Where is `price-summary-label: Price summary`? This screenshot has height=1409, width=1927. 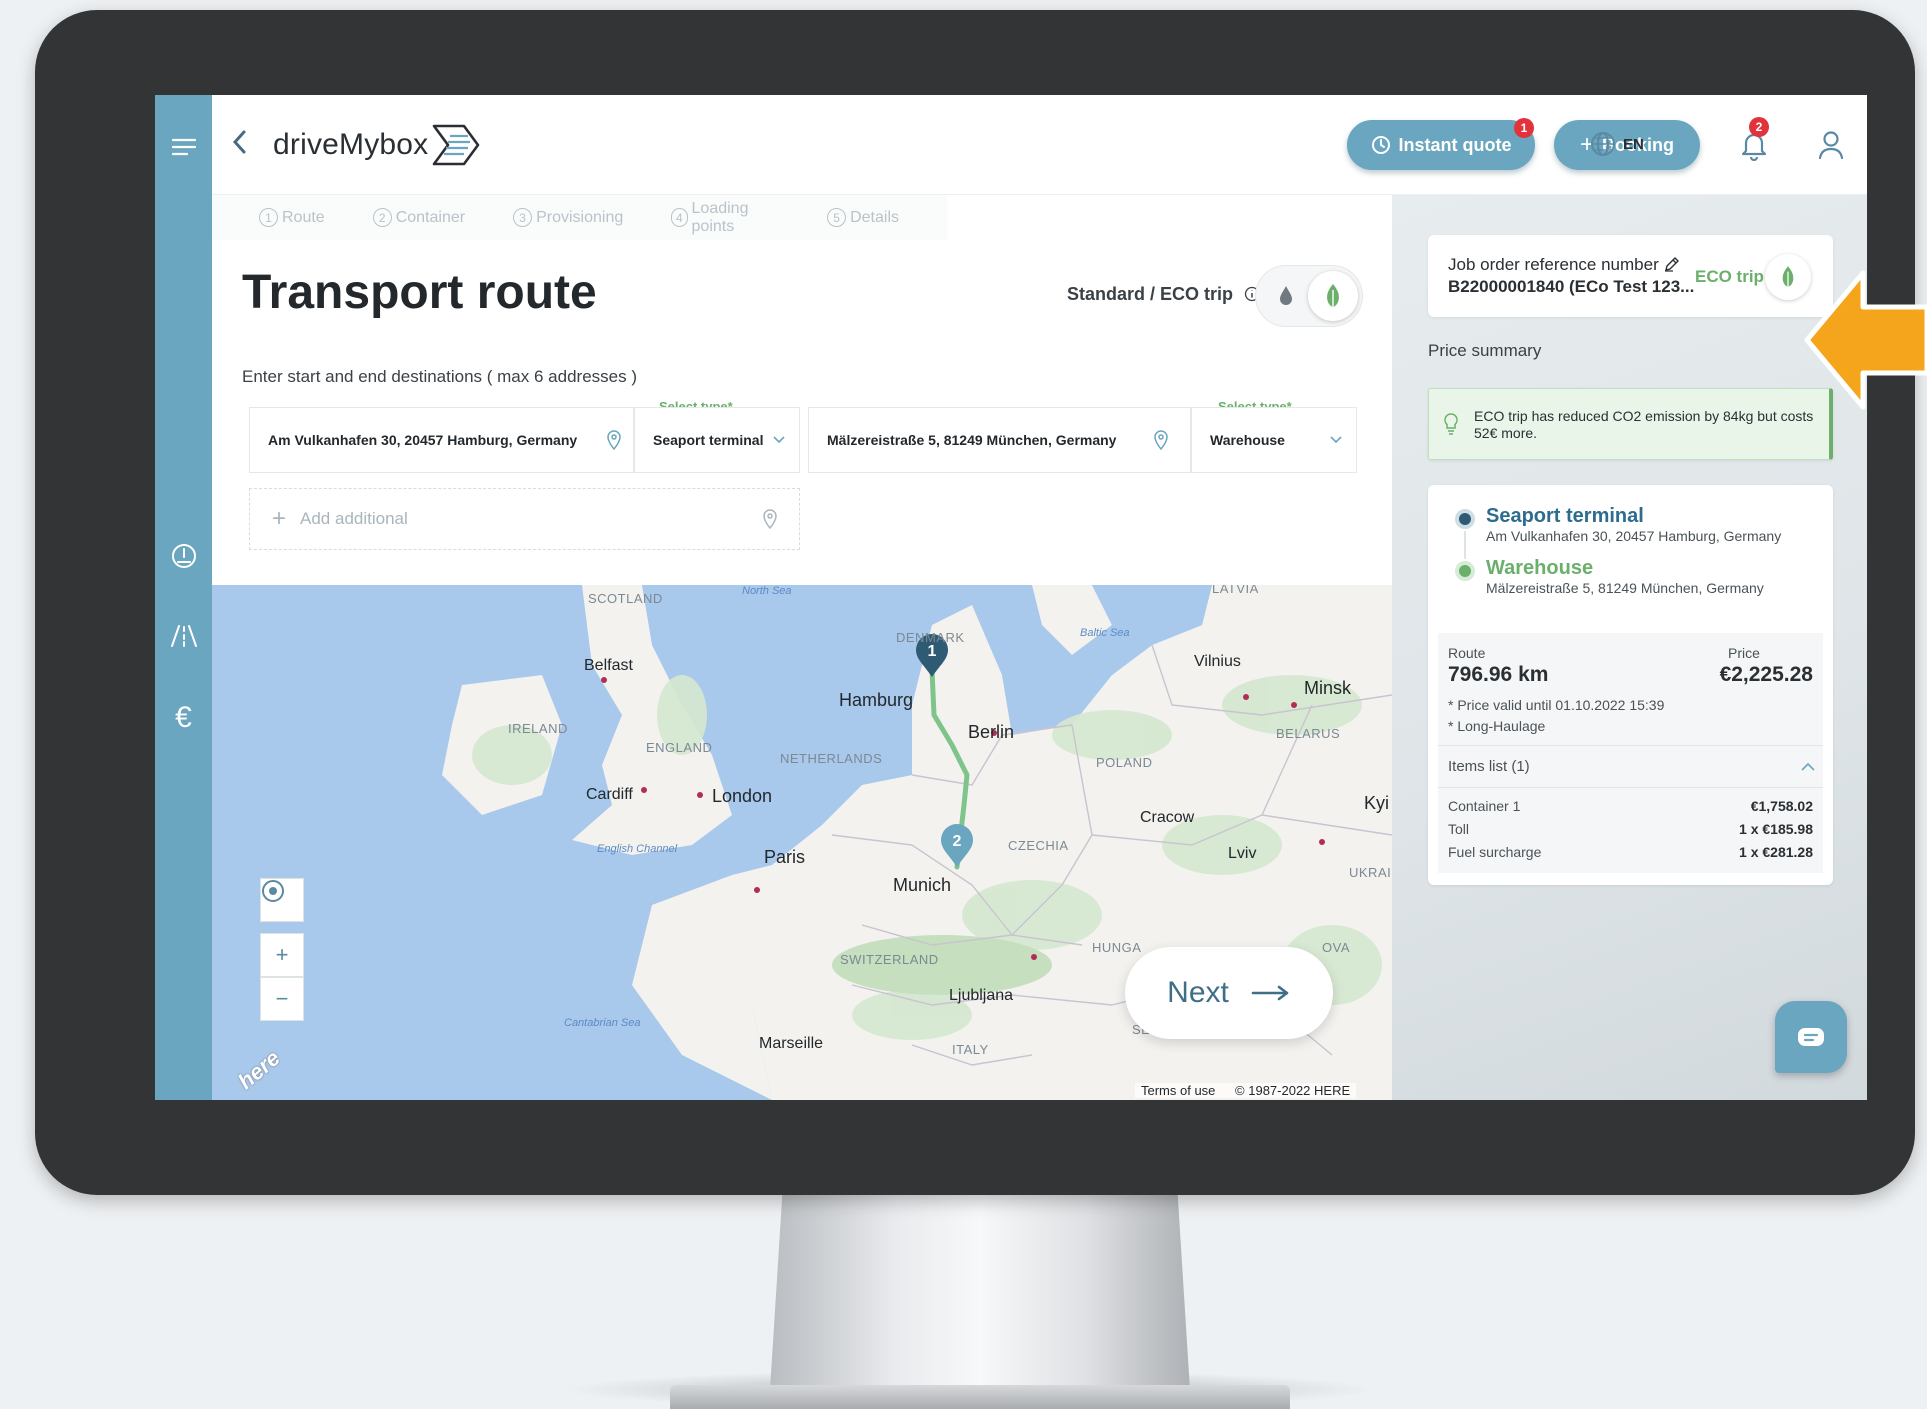 price-summary-label: Price summary is located at coordinates (1485, 350).